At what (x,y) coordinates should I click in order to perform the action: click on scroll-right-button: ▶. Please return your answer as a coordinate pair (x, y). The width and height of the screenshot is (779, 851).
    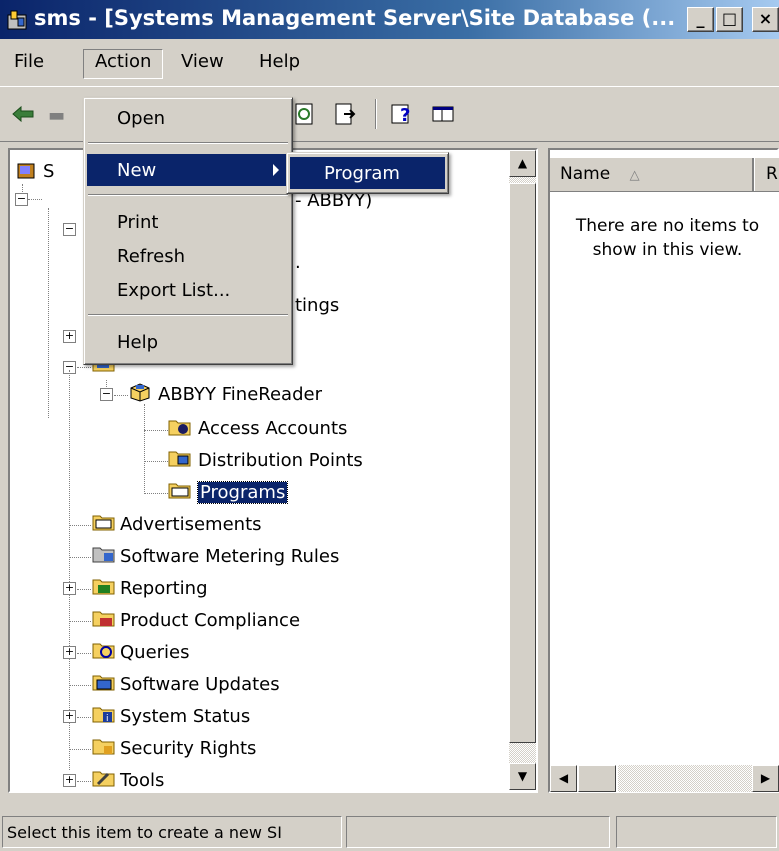
    Looking at the image, I should click on (765, 778).